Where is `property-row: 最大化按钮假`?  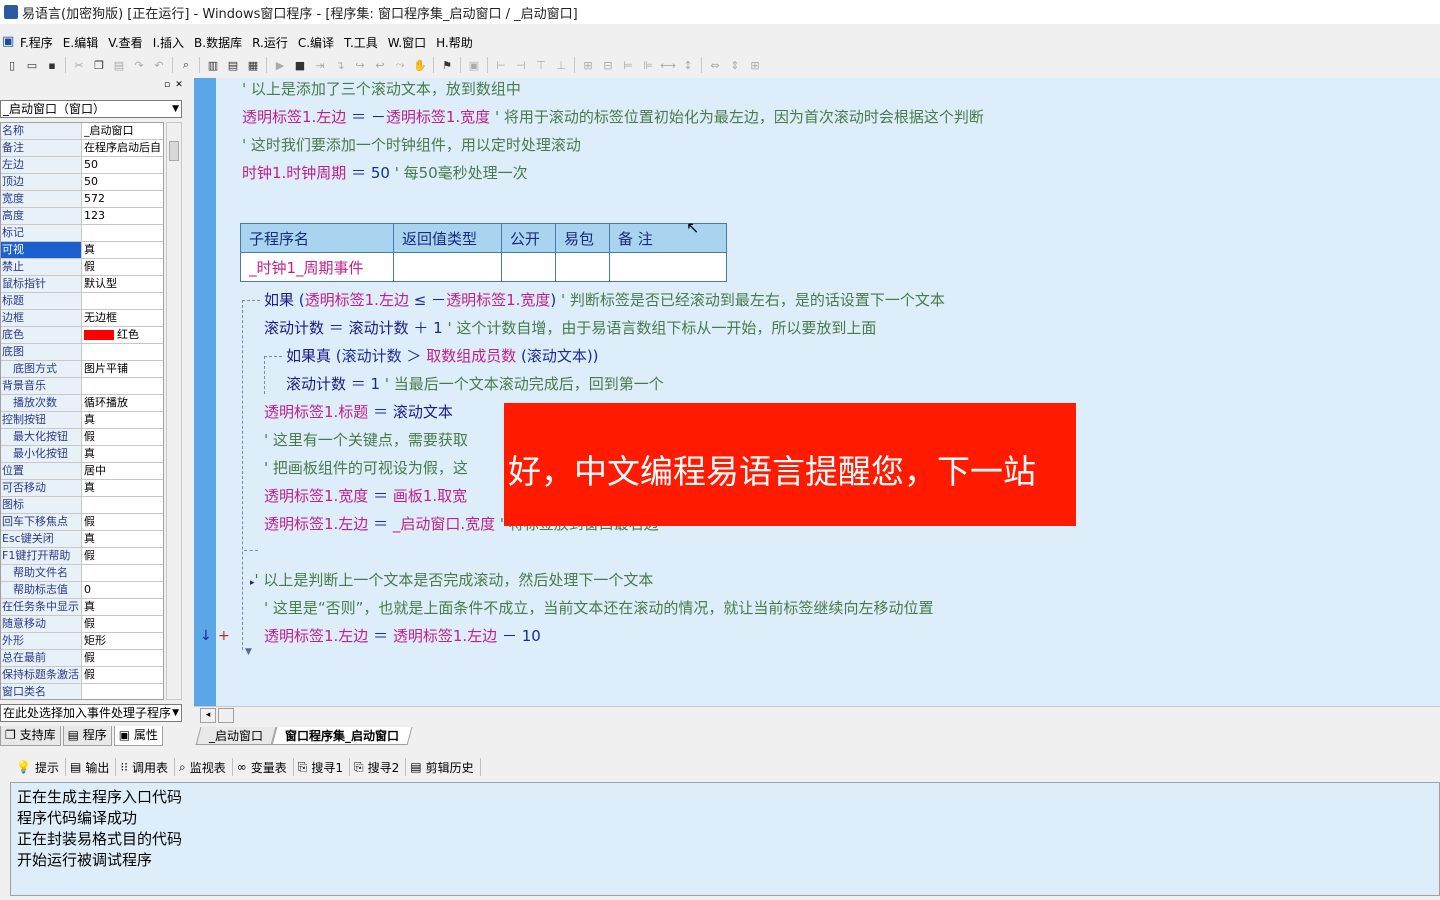 property-row: 最大化按钮假 is located at coordinates (82, 437).